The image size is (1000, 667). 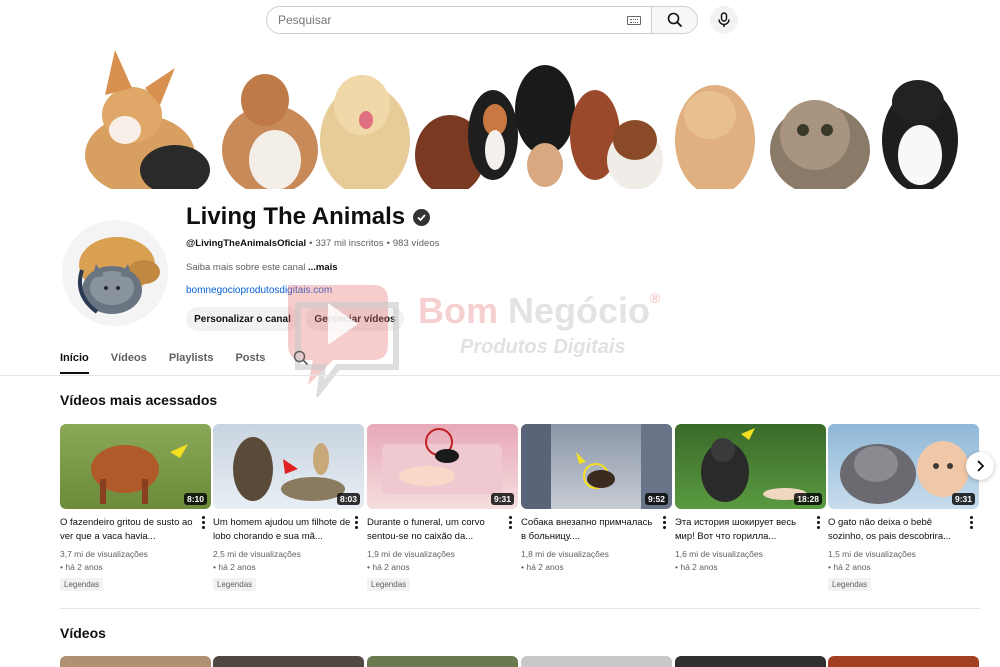 I want to click on manage-videos-button: Gerenciar vídeos, so click(x=355, y=319).